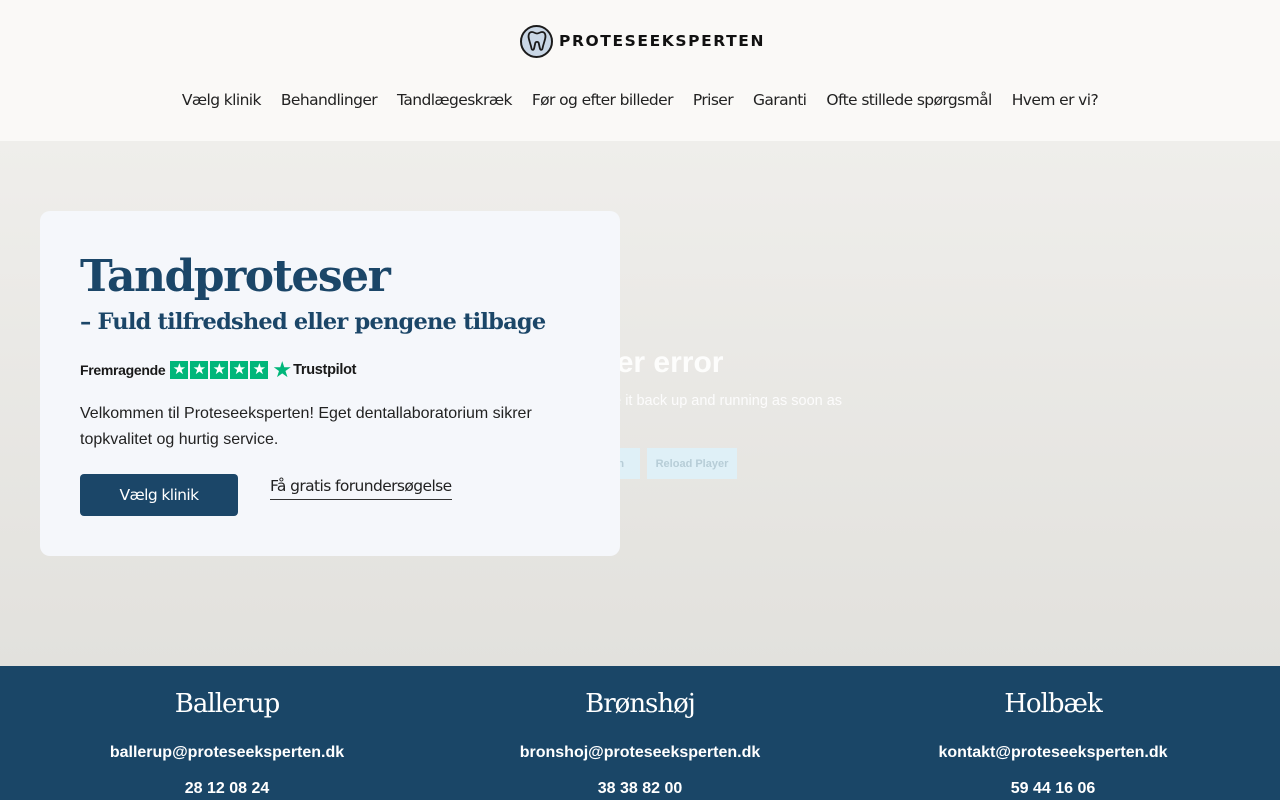  I want to click on trustpilot-stars: ★ ★ ★ ★ ★, so click(219, 370).